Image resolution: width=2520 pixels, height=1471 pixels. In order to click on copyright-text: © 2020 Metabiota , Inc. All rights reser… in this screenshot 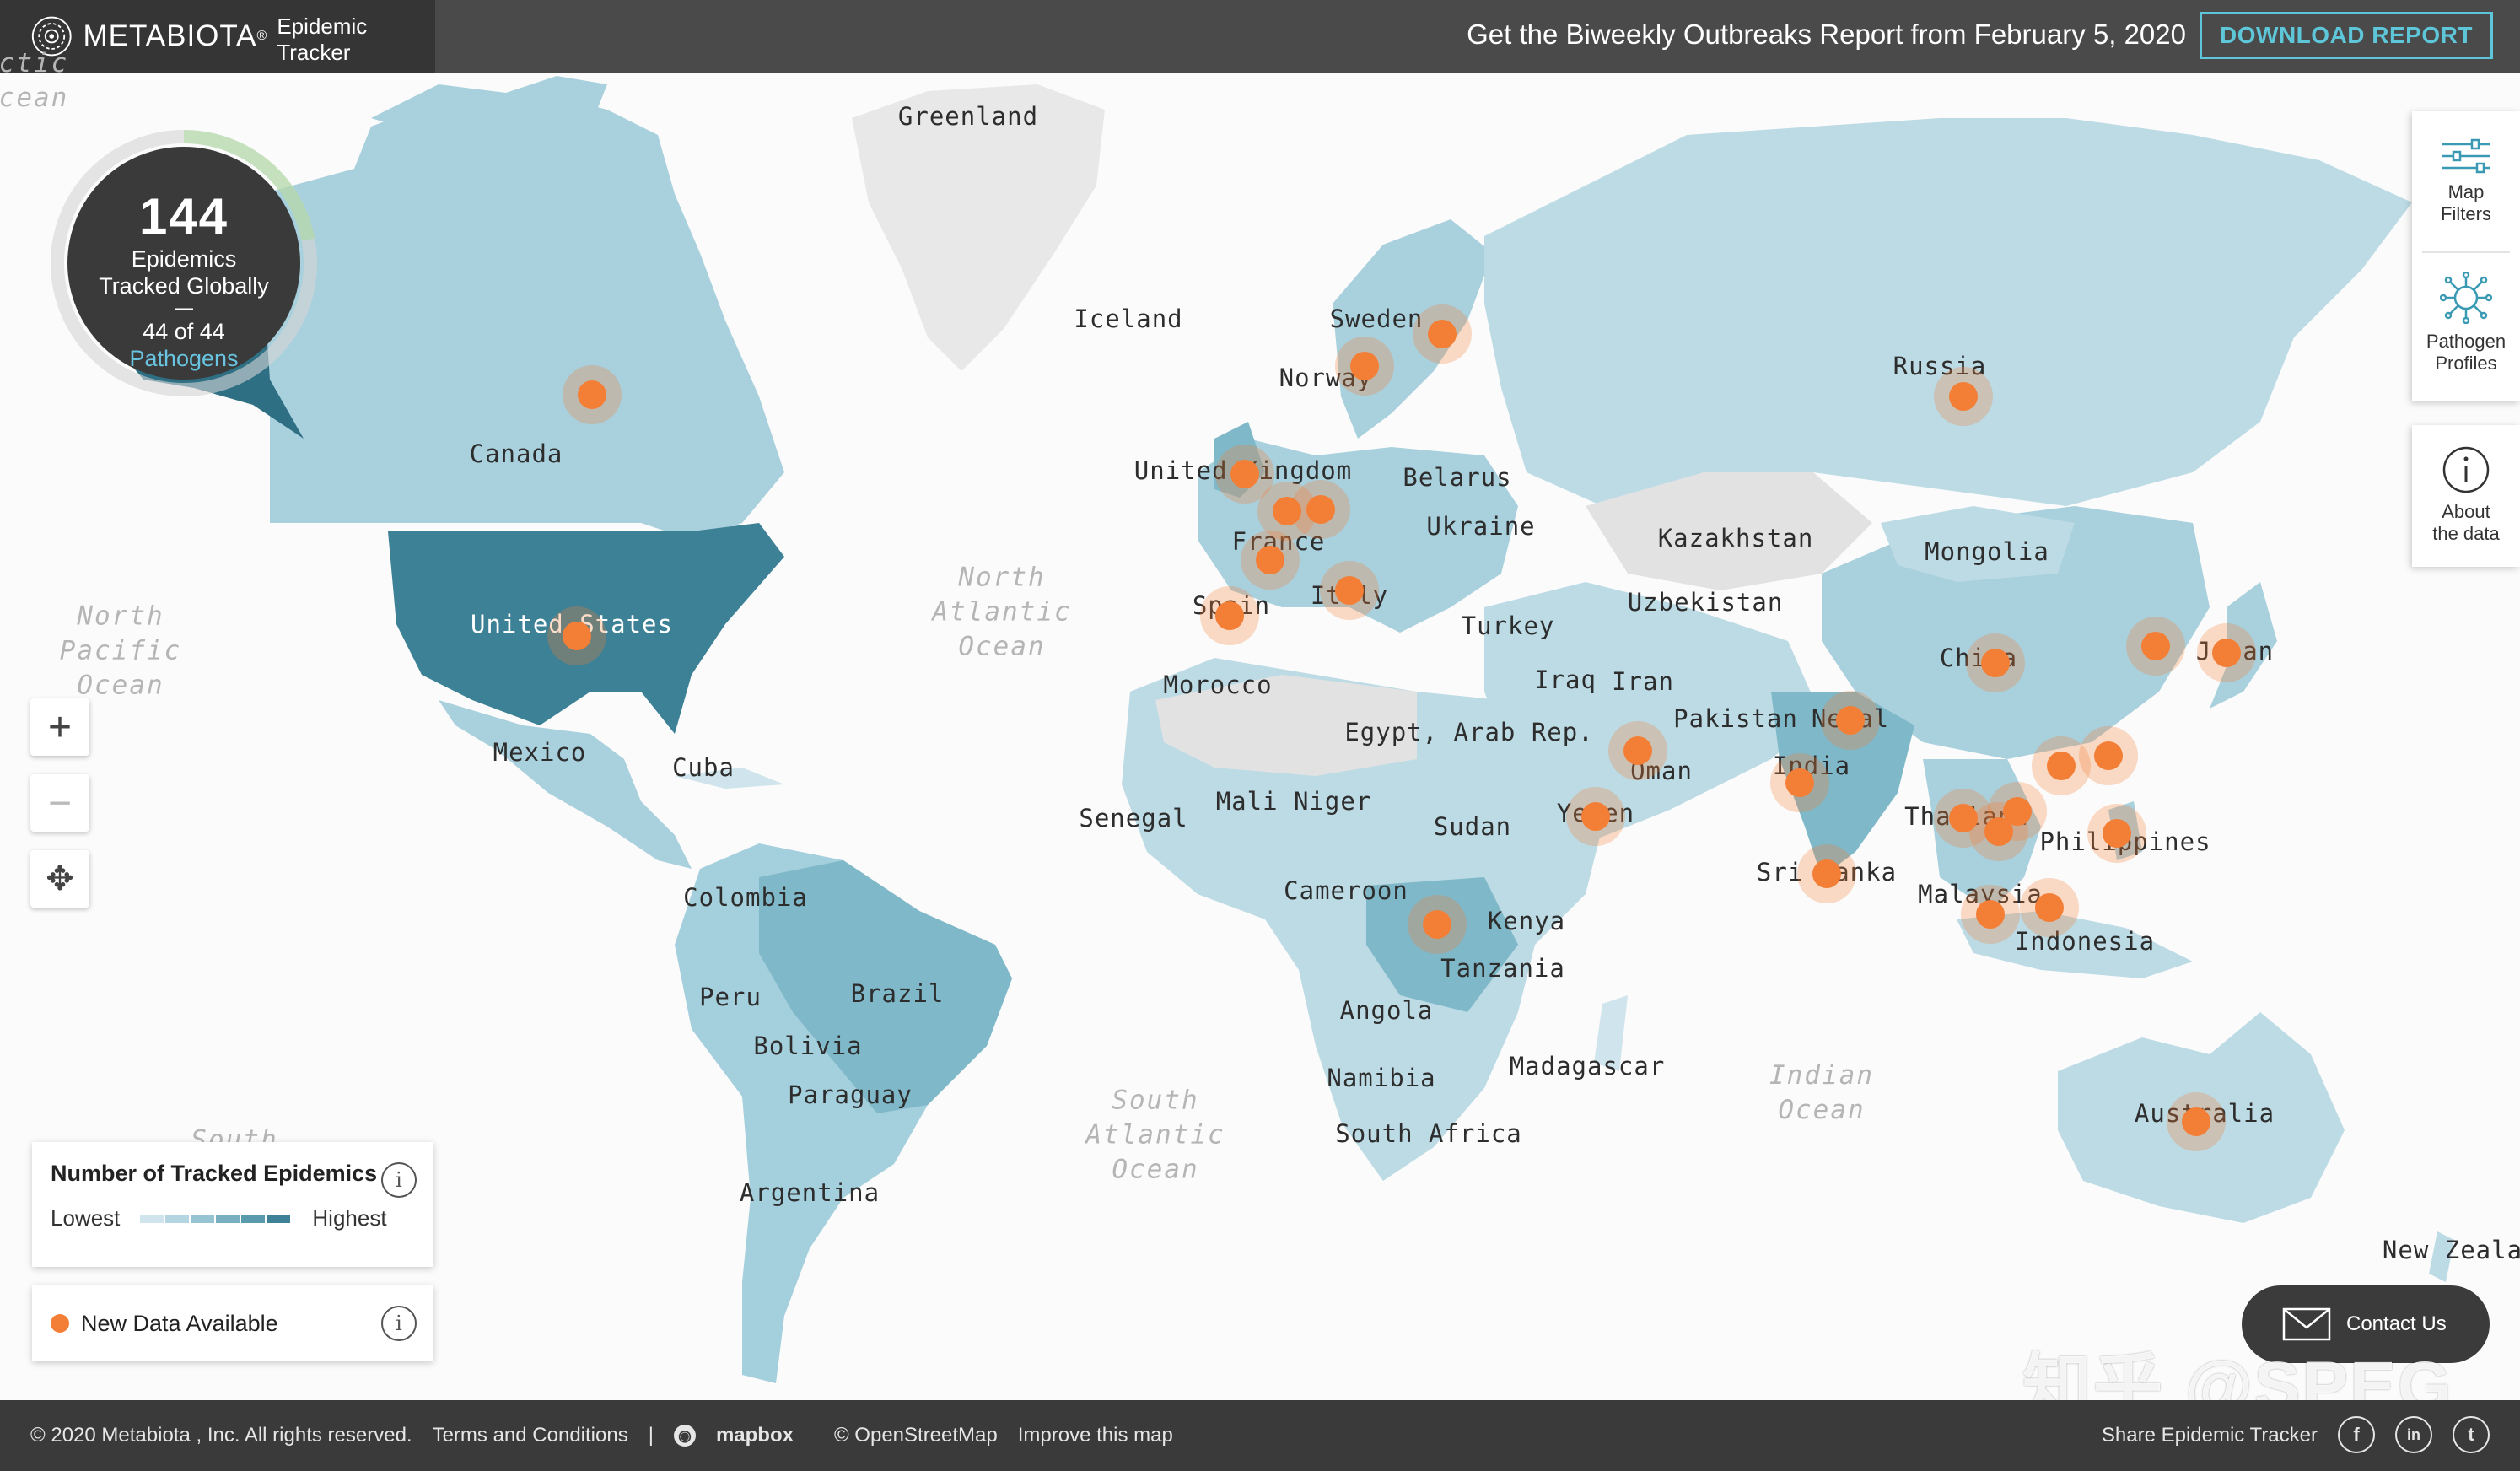, I will do `click(221, 1435)`.